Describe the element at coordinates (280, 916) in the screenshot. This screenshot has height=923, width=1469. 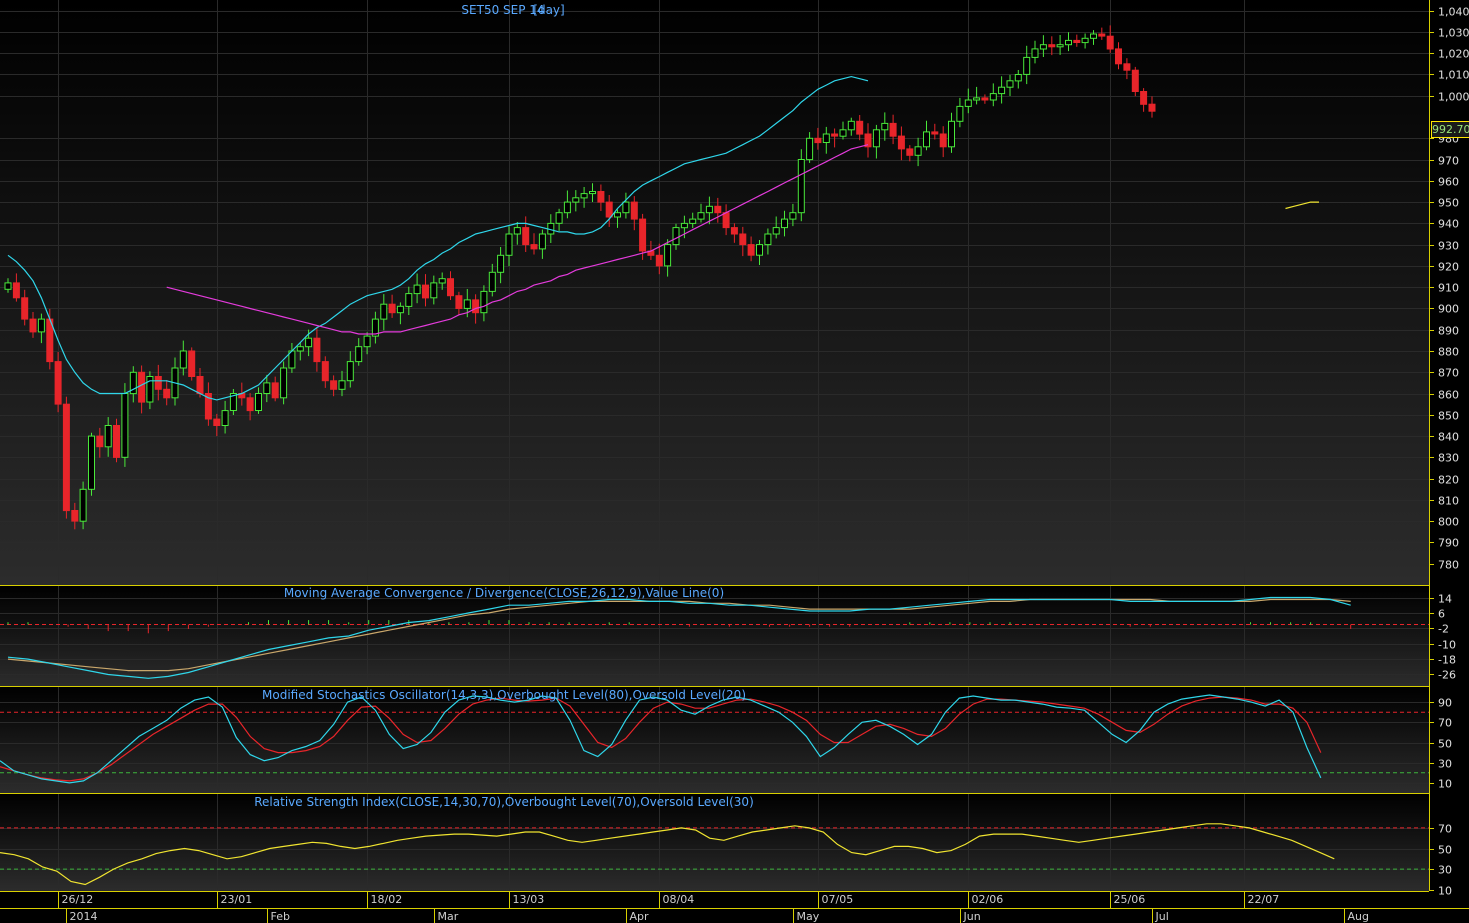
I see `x-month-tick-label: Feb` at that location.